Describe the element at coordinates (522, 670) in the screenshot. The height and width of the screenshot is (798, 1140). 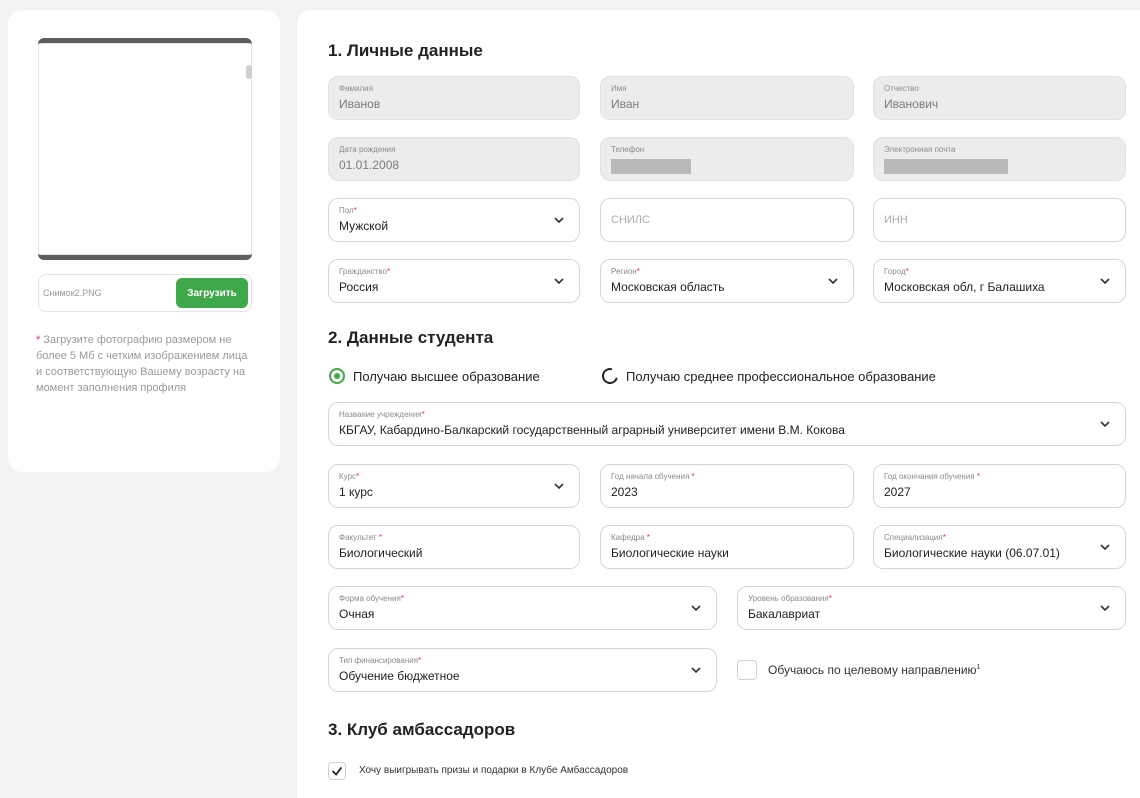
I see `funding-type-select: Тип финансирования* Обучение бюджетное` at that location.